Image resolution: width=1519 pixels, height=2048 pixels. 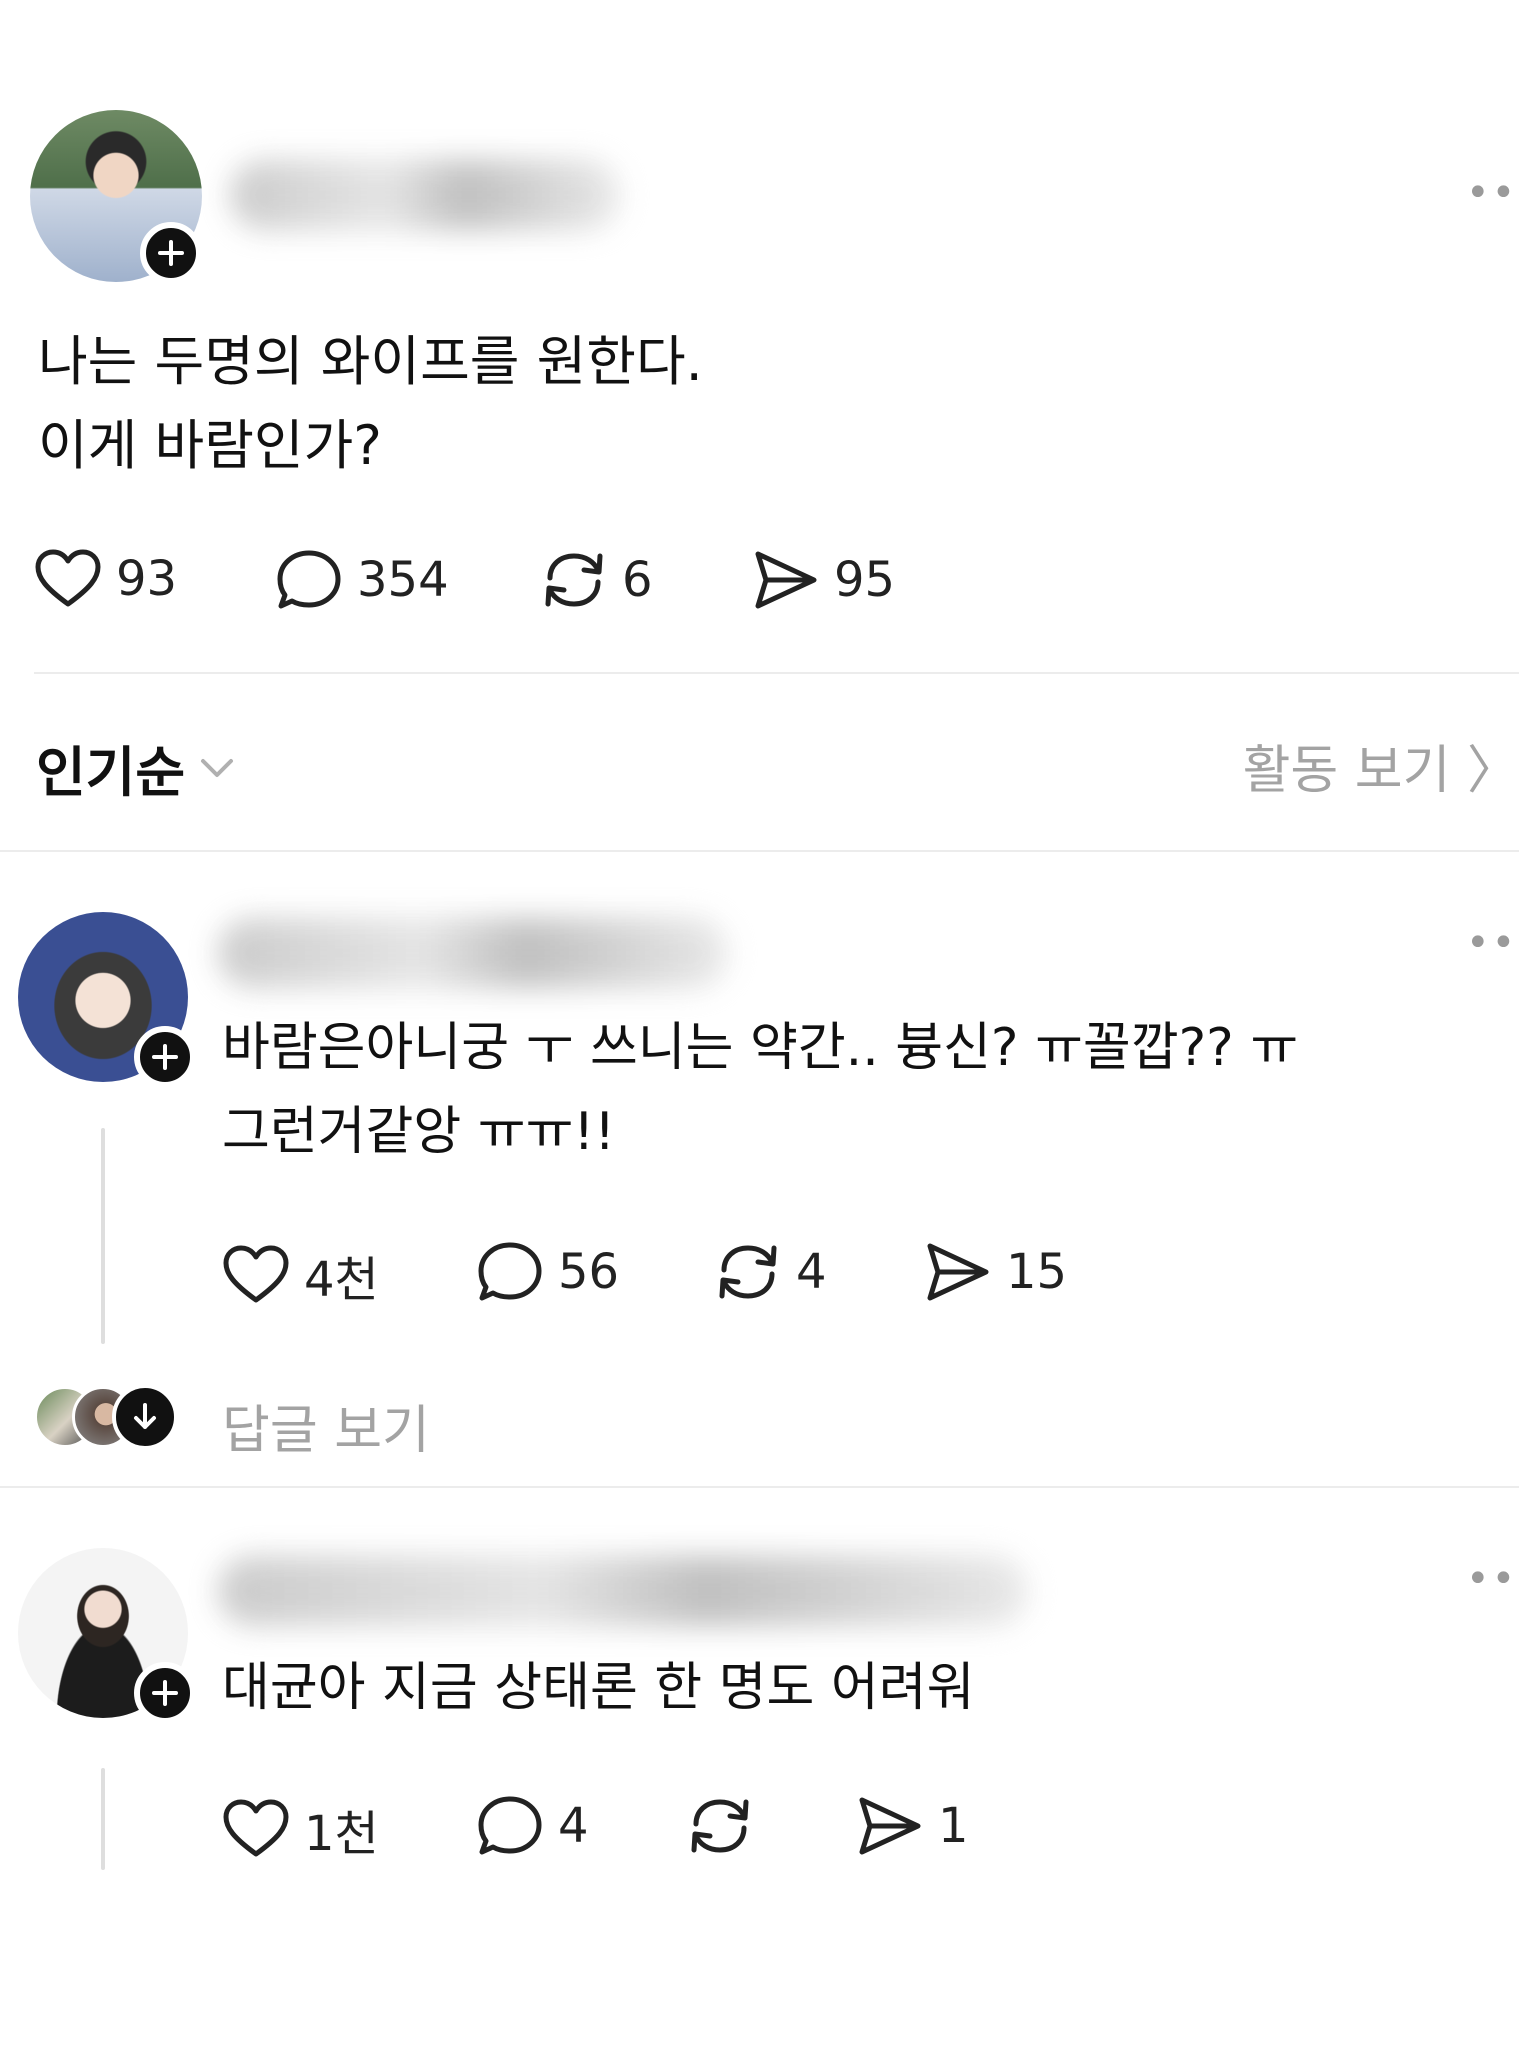 What do you see at coordinates (811, 1272) in the screenshot?
I see `repost-count: 4` at bounding box center [811, 1272].